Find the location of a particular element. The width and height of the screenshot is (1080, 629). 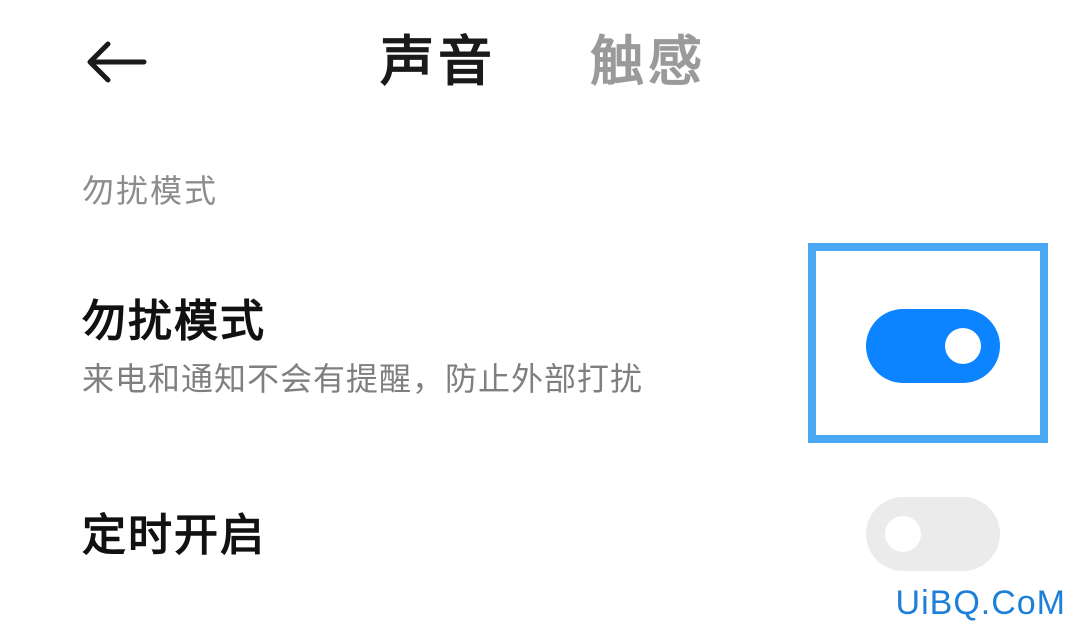

setting-title: 定时开启 is located at coordinates (174, 535).